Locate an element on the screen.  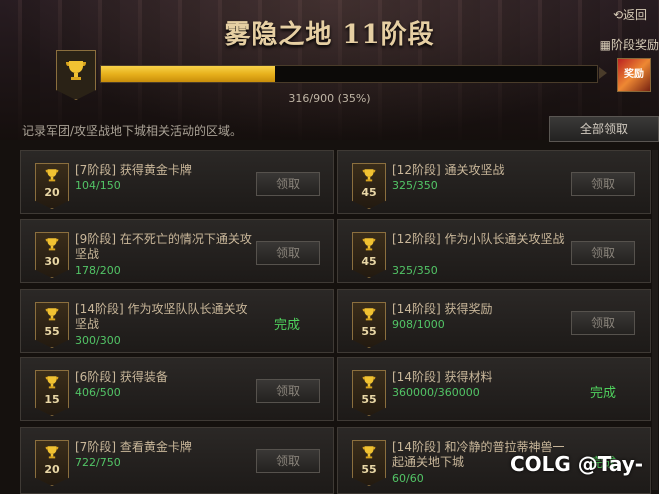
achievement-title: [7阶段] 获得黄金卡牌 is located at coordinates (133, 170).